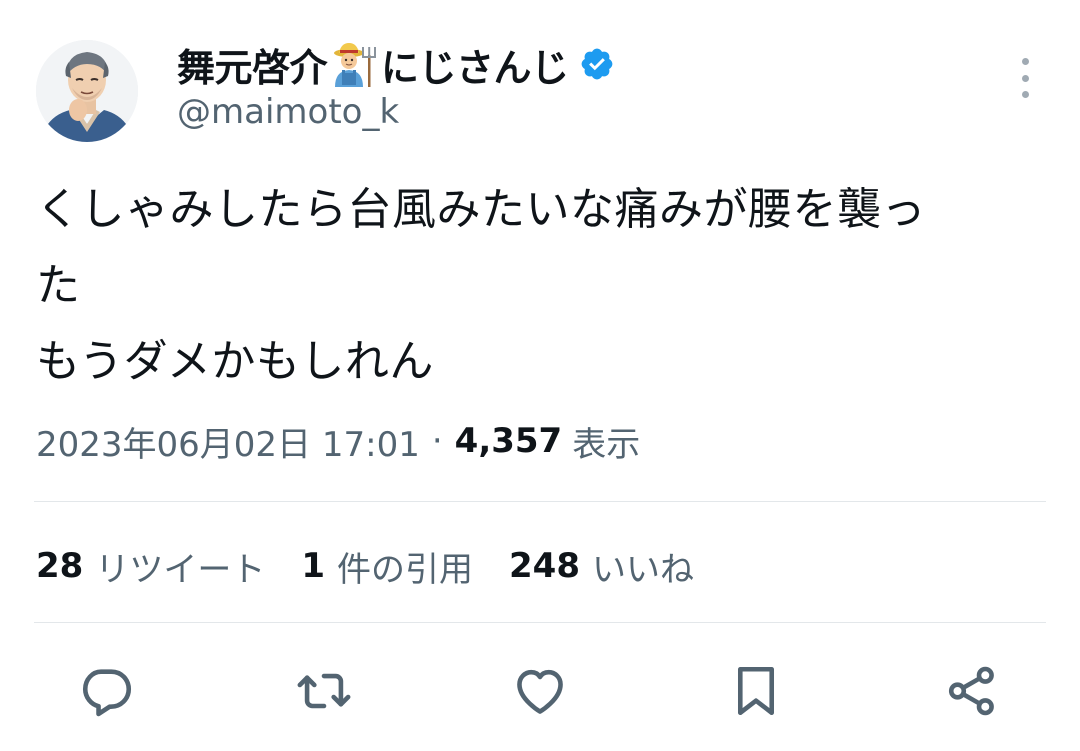 The height and width of the screenshot is (751, 1080). I want to click on heart-icon, so click(540, 691).